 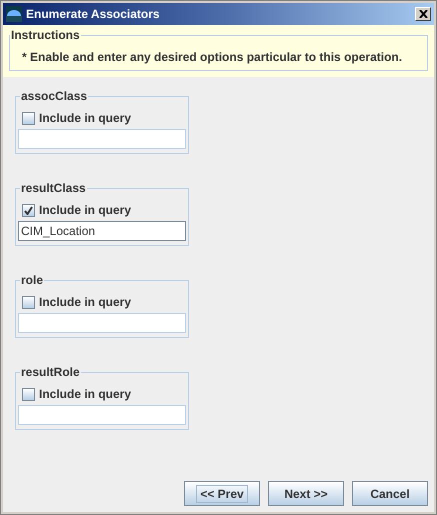 I want to click on input-field: CIM_Location, so click(x=102, y=231).